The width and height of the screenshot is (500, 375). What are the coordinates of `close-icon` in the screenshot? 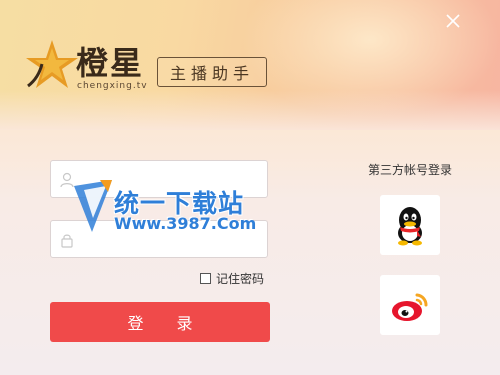 It's located at (453, 21).